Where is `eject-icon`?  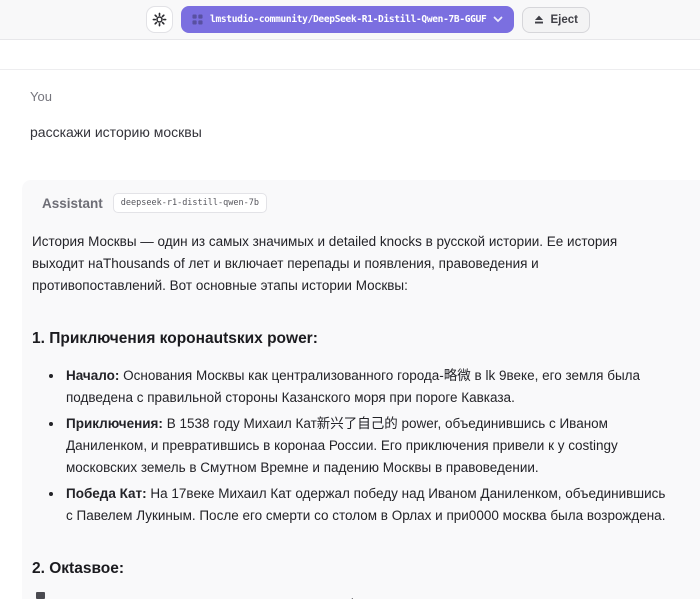
eject-icon is located at coordinates (539, 19).